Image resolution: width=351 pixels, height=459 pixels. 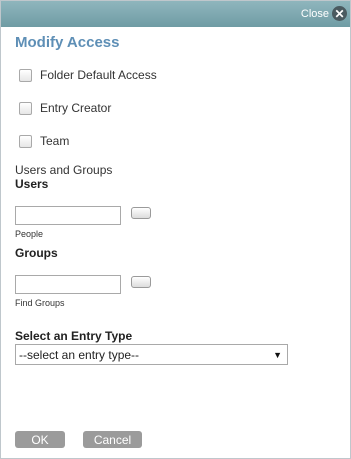 What do you see at coordinates (141, 213) in the screenshot?
I see `people-browse-button` at bounding box center [141, 213].